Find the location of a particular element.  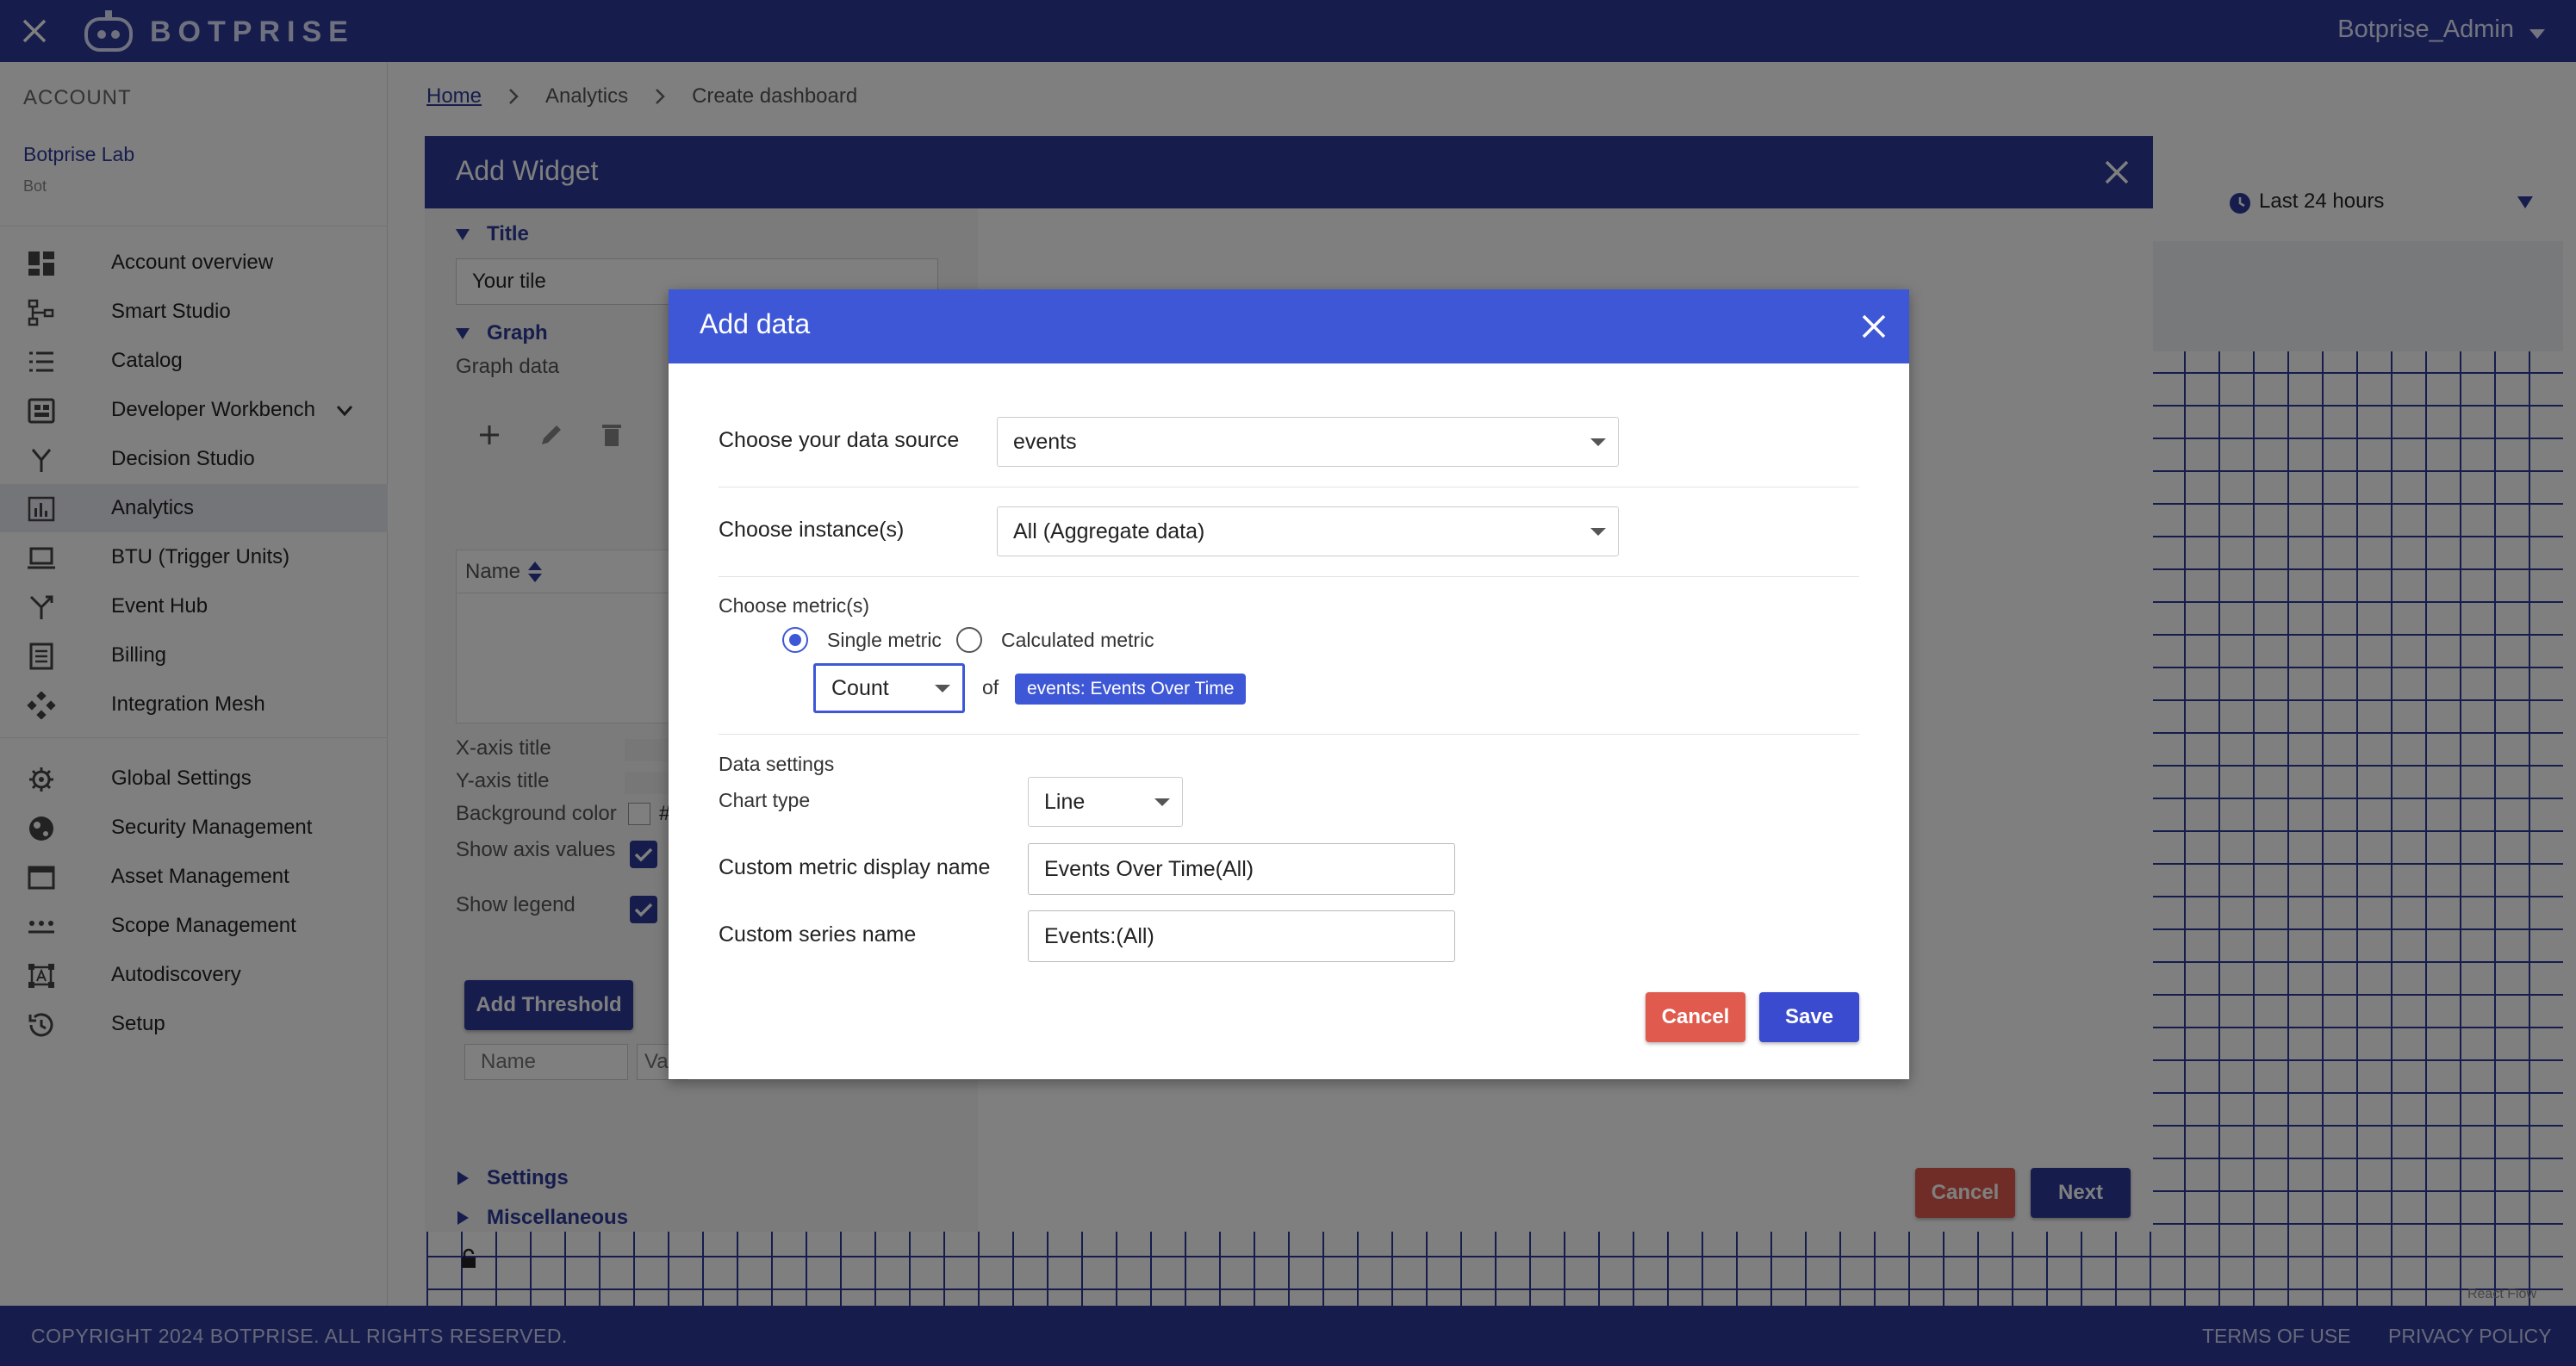

data-source-select: events is located at coordinates (1308, 442).